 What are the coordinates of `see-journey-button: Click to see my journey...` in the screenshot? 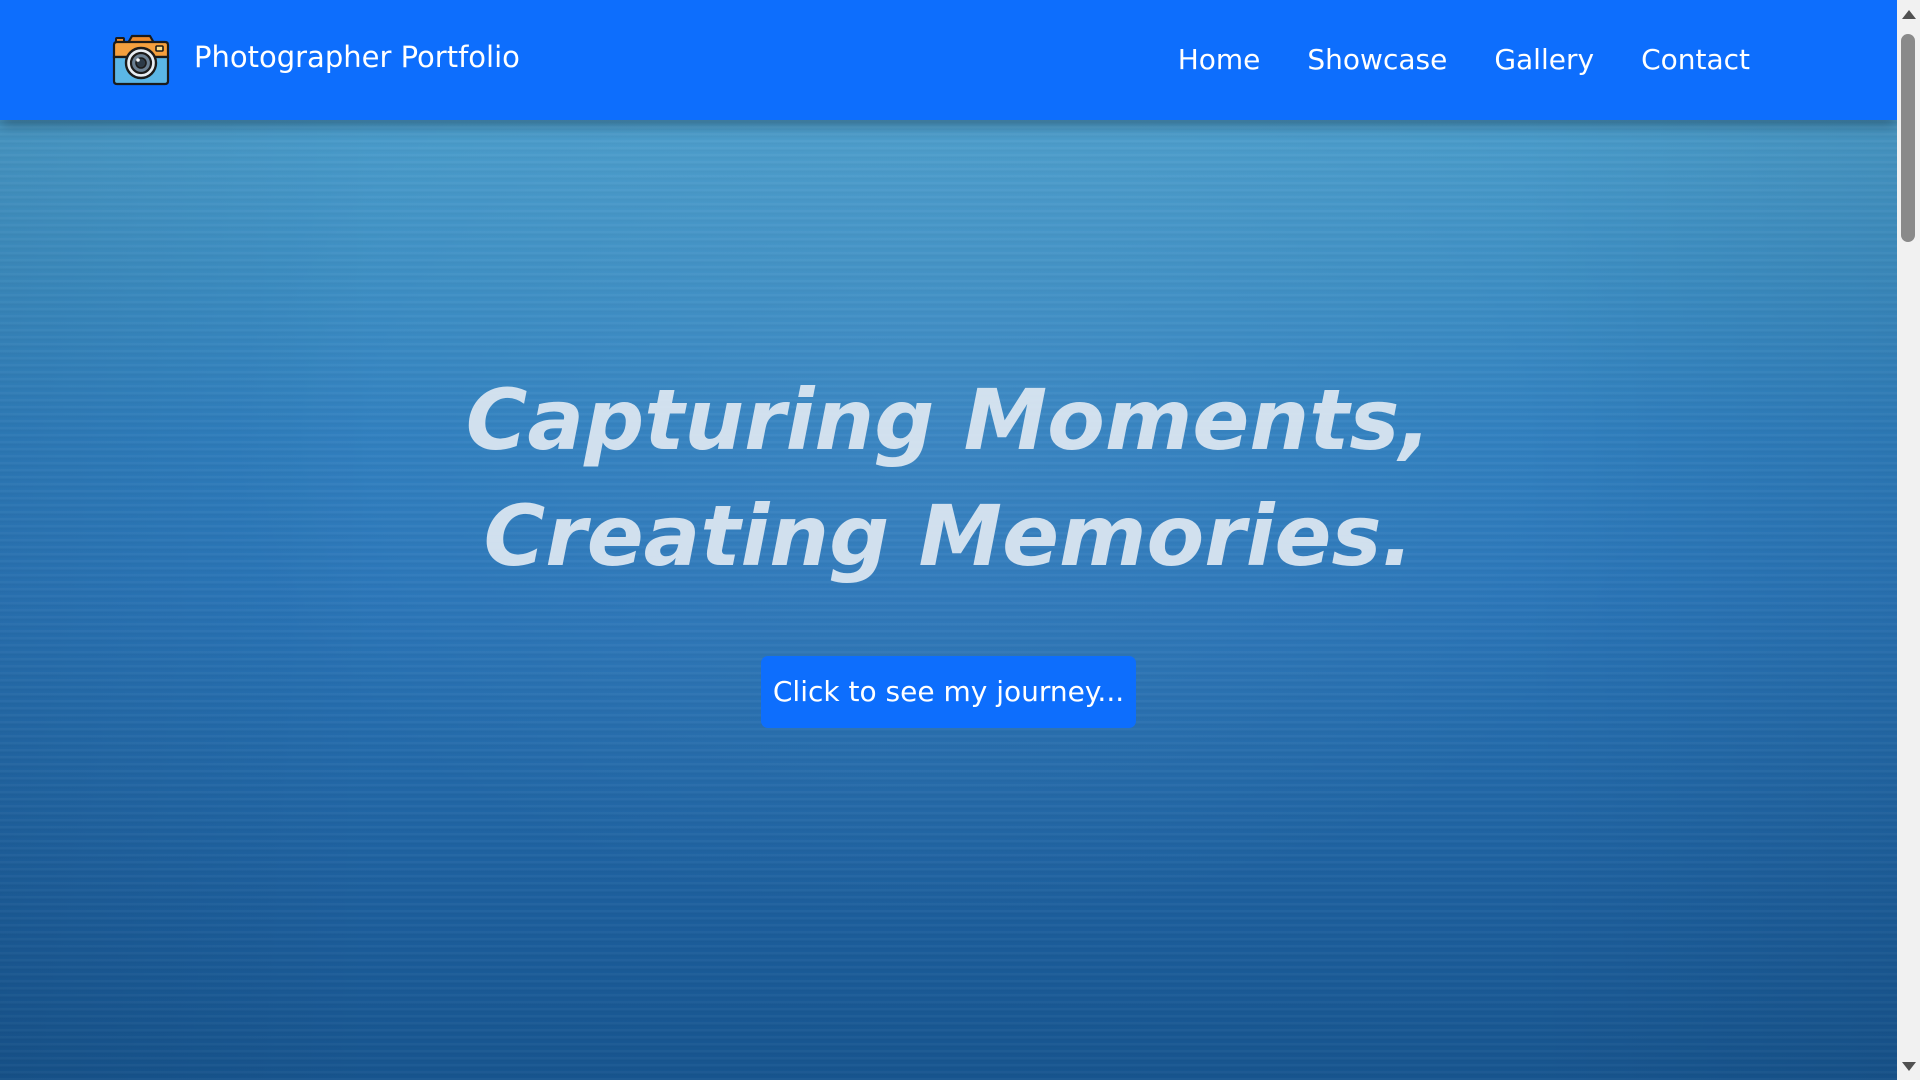 It's located at (948, 692).